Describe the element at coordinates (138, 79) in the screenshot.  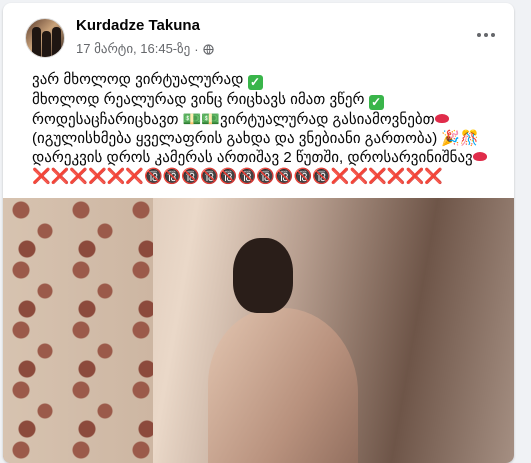
I see `post-line-text: ვარ მხოლოდ ვირტუალურად` at that location.